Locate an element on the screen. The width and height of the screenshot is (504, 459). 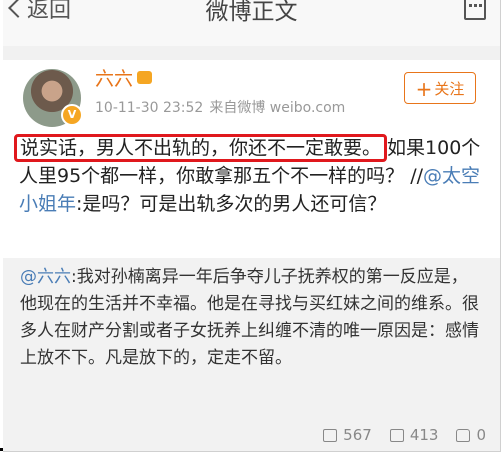
follow-button: + 关注 is located at coordinates (440, 88).